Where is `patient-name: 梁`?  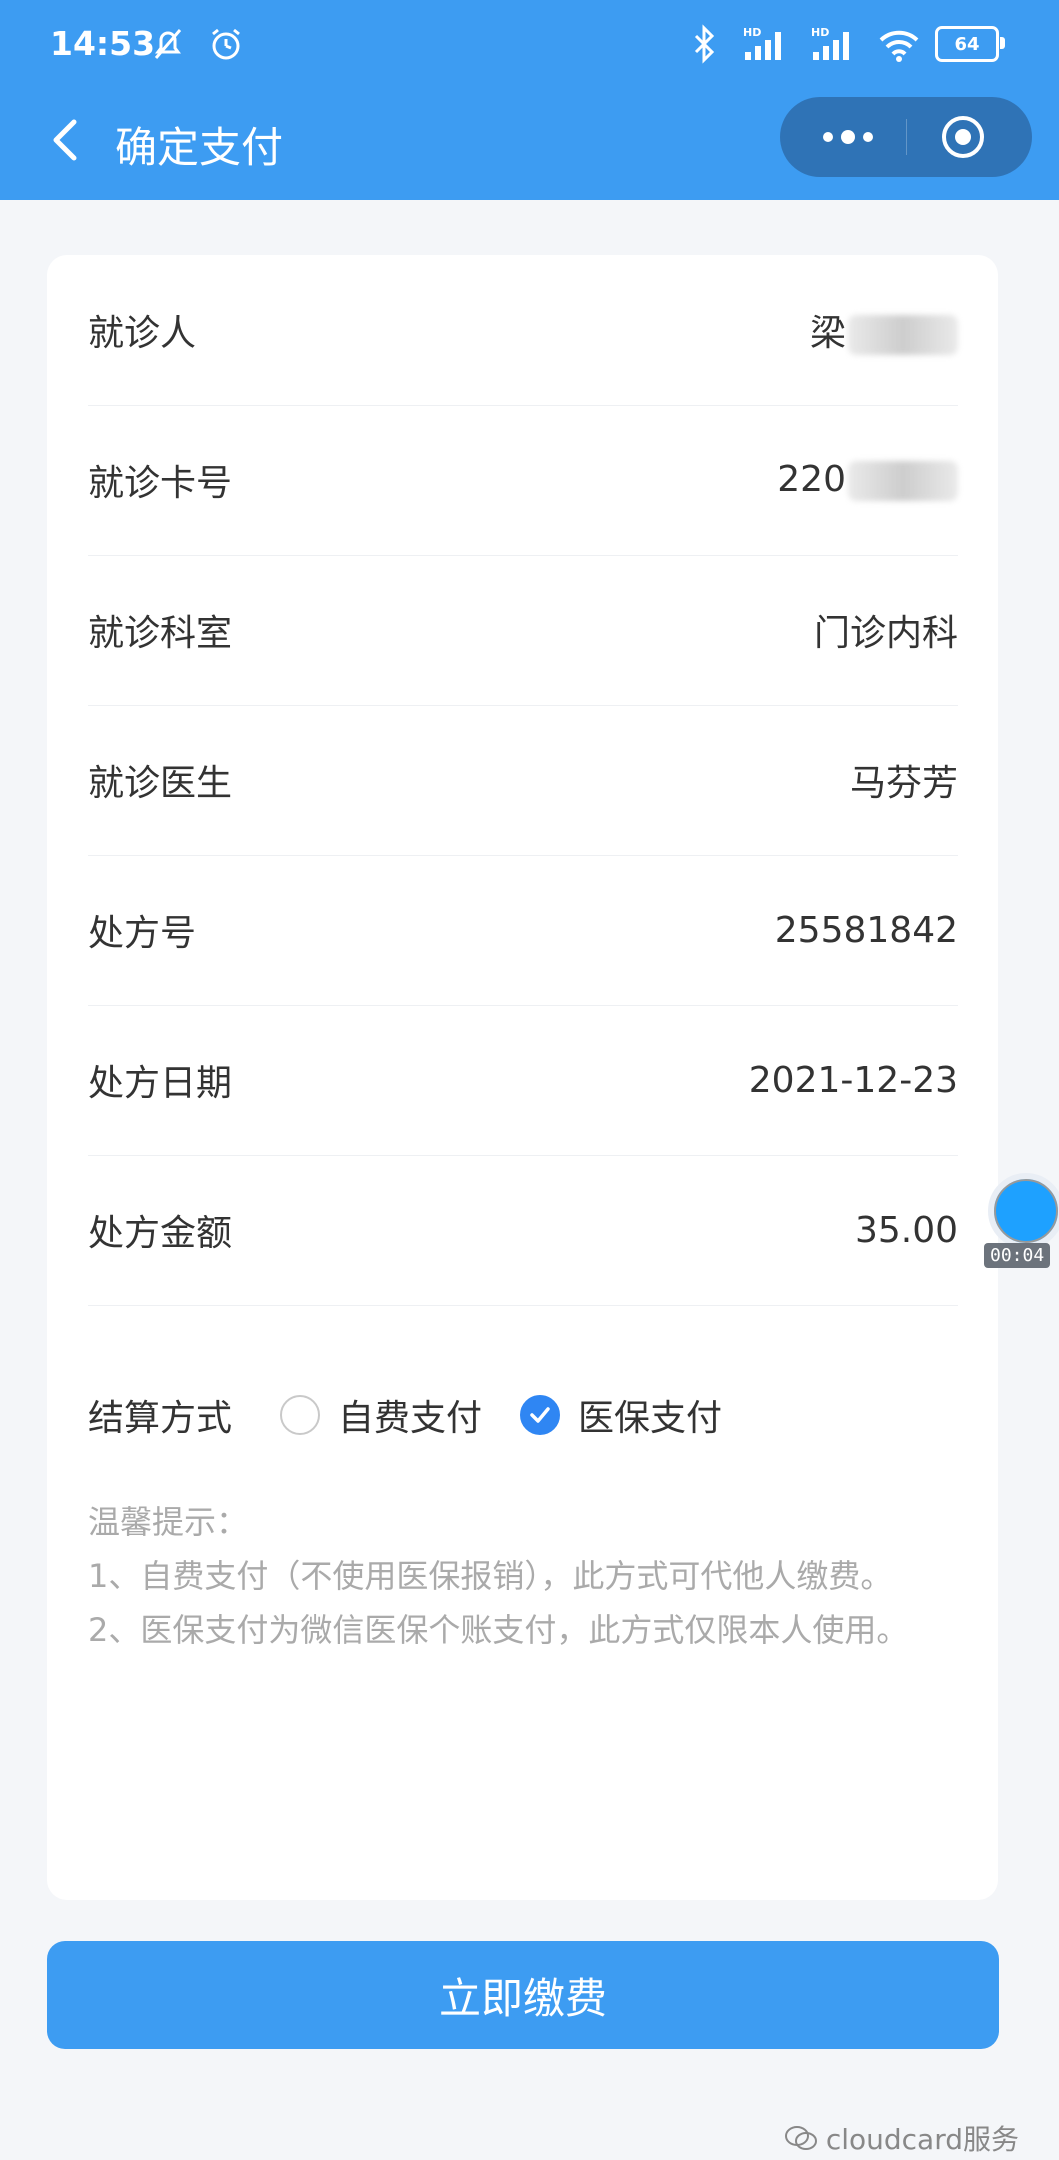
patient-name: 梁 is located at coordinates (827, 333).